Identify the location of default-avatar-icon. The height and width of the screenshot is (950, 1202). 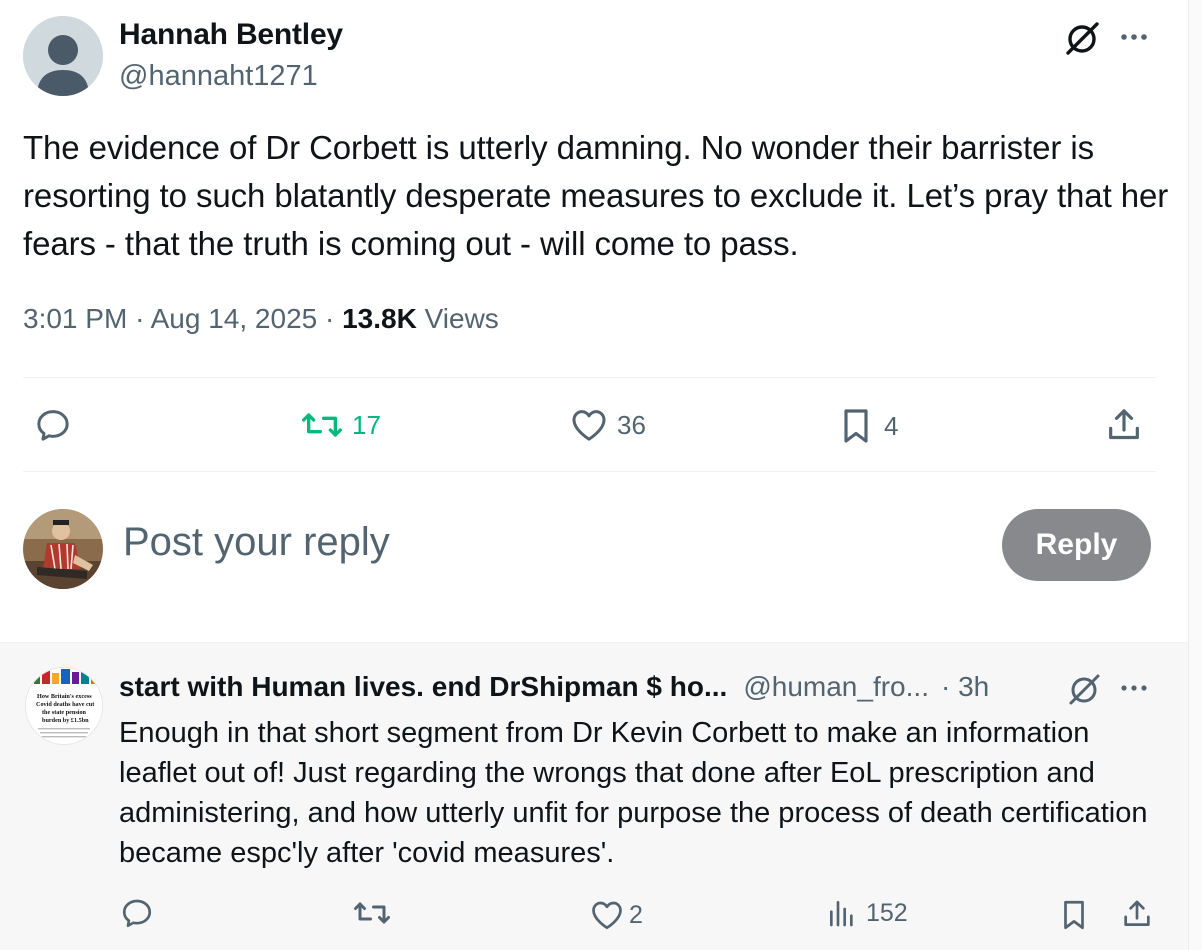
(63, 56).